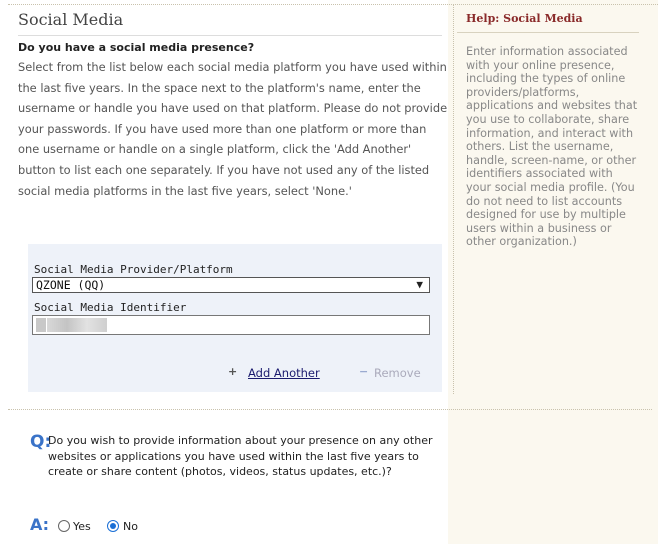 The height and width of the screenshot is (544, 658). What do you see at coordinates (231, 285) in the screenshot?
I see `platform-select: QZONE (QQ) ▼` at bounding box center [231, 285].